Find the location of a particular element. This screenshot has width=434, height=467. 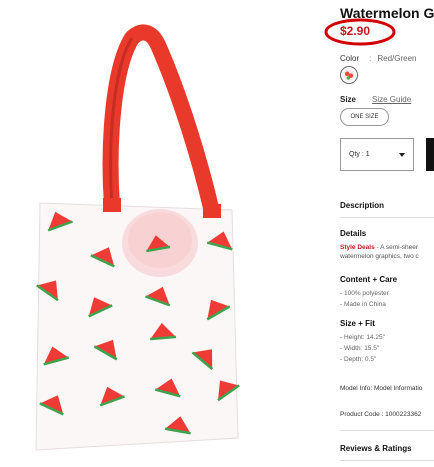

color-row: Color: Red/Green is located at coordinates (378, 58).